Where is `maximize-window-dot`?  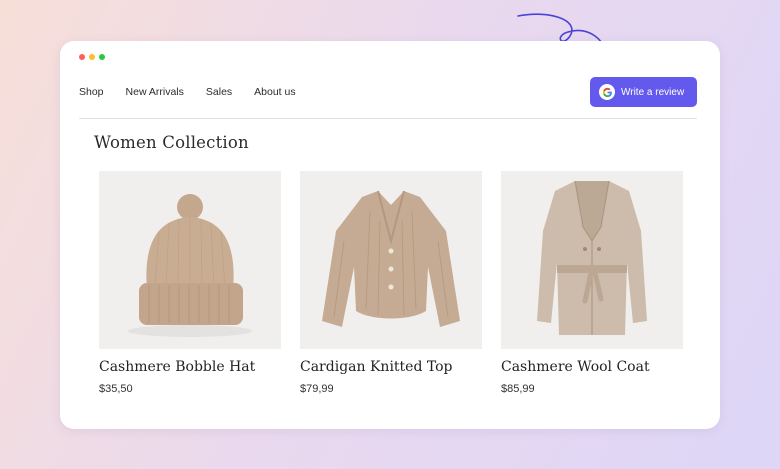
maximize-window-dot is located at coordinates (102, 57).